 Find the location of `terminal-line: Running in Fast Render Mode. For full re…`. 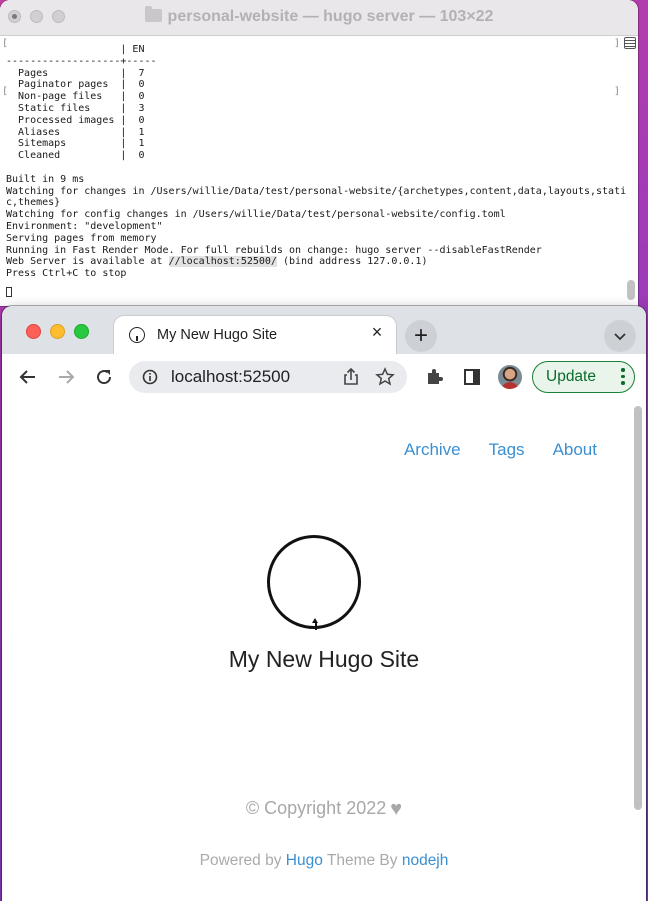

terminal-line: Running in Fast Render Mode. For full re… is located at coordinates (274, 250).